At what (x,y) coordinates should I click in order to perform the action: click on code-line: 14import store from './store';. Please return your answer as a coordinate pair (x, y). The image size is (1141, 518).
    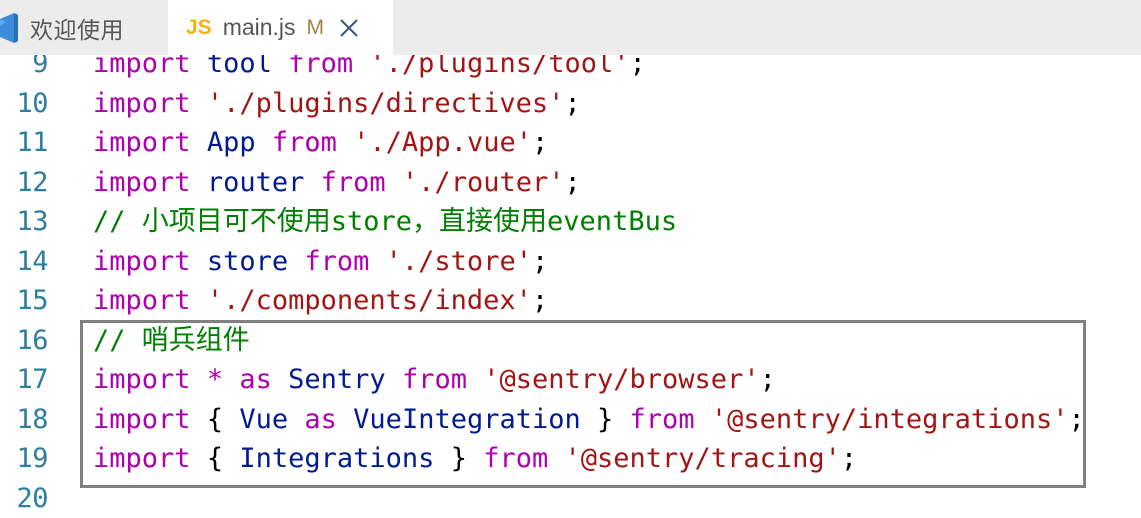
    Looking at the image, I should click on (570, 262).